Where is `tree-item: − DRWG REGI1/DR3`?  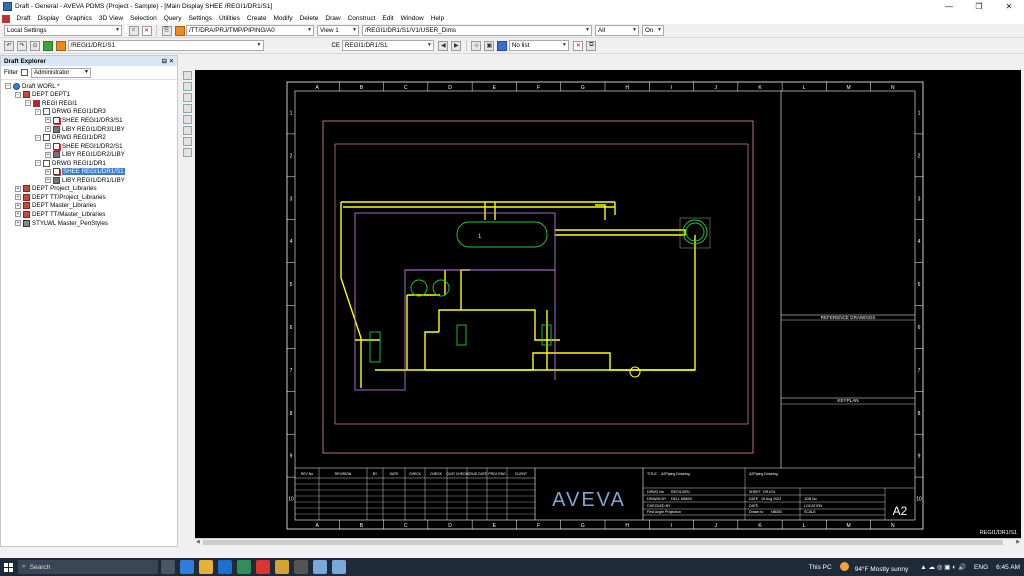
tree-item: − DRWG REGI1/DR3 is located at coordinates (89, 112).